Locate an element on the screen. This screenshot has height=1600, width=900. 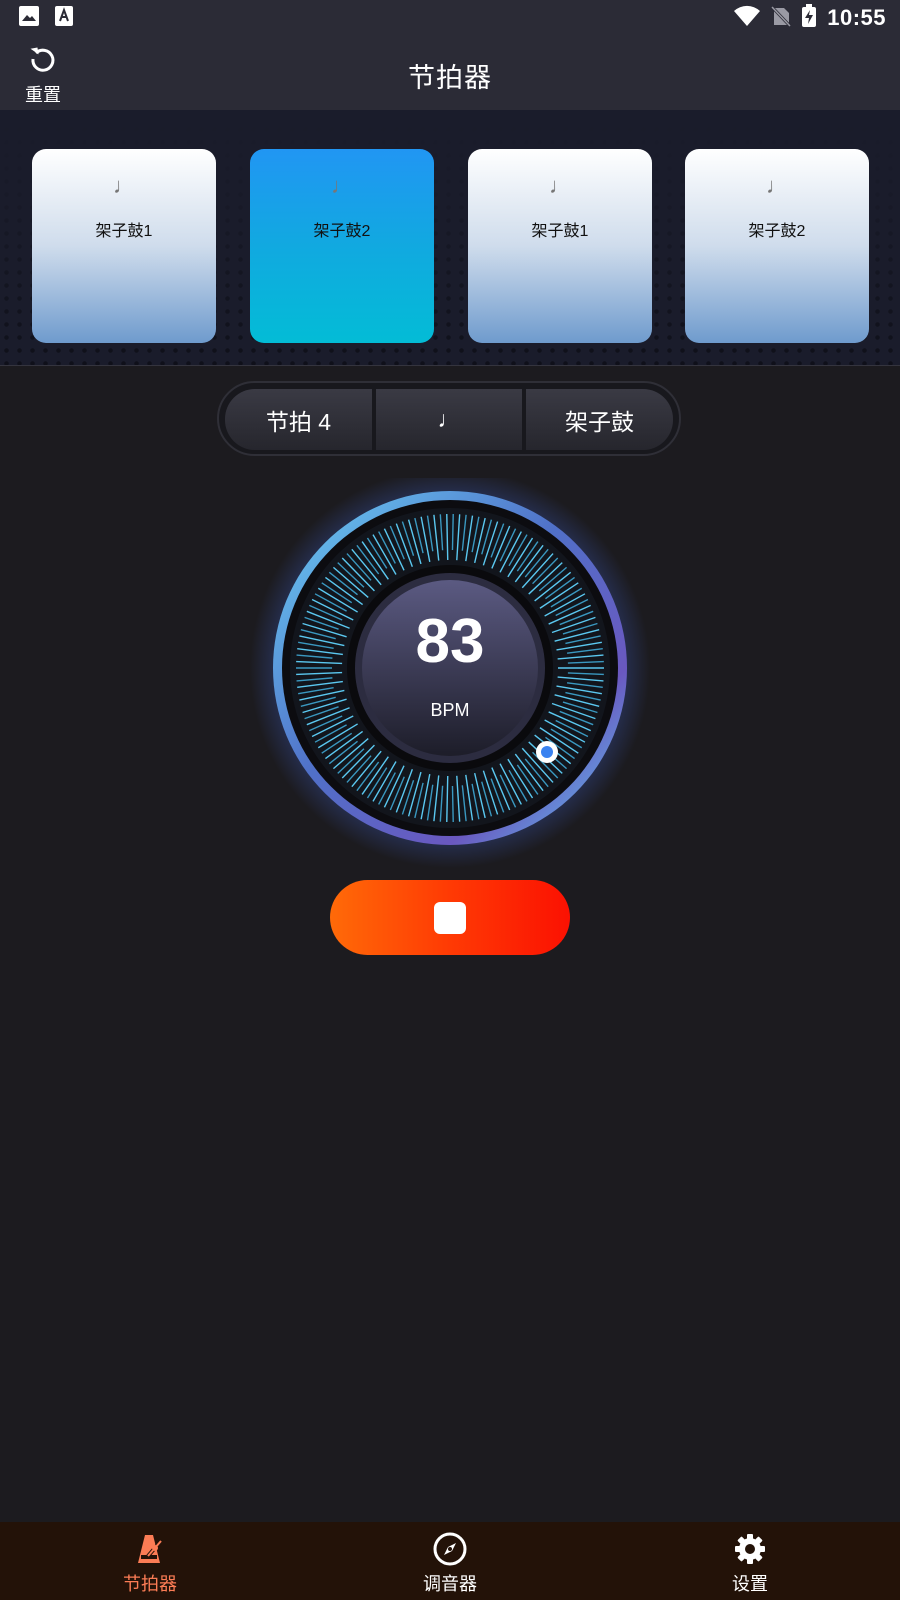
tempo-dial: 83 BPM is located at coordinates (450, 673).